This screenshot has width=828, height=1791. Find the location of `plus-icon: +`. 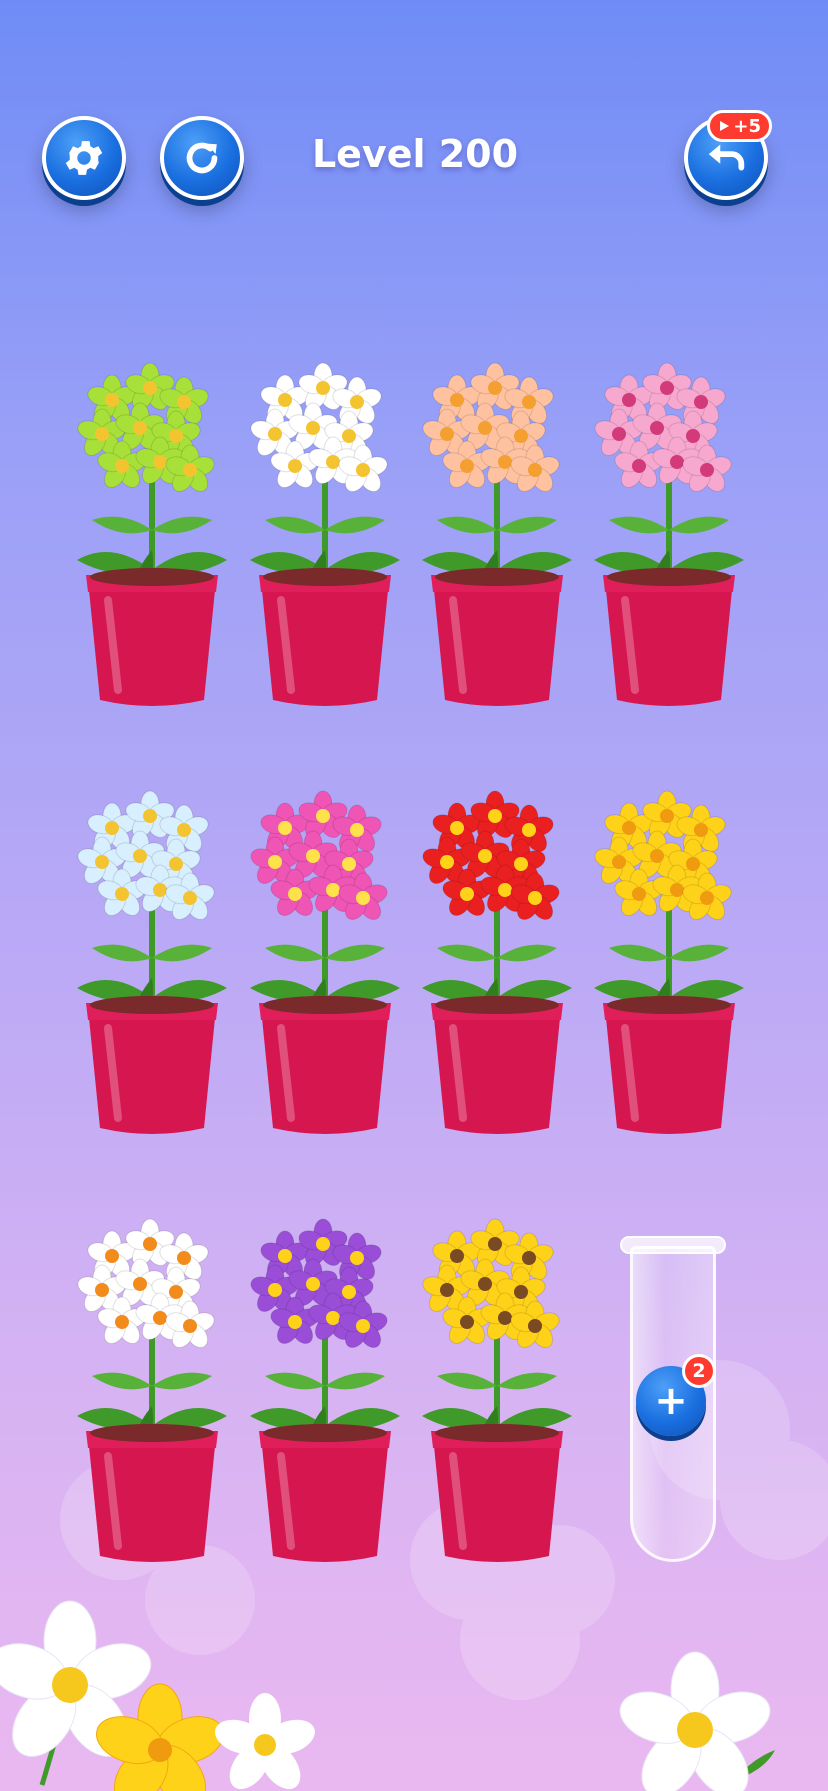

plus-icon: + is located at coordinates (671, 1401).